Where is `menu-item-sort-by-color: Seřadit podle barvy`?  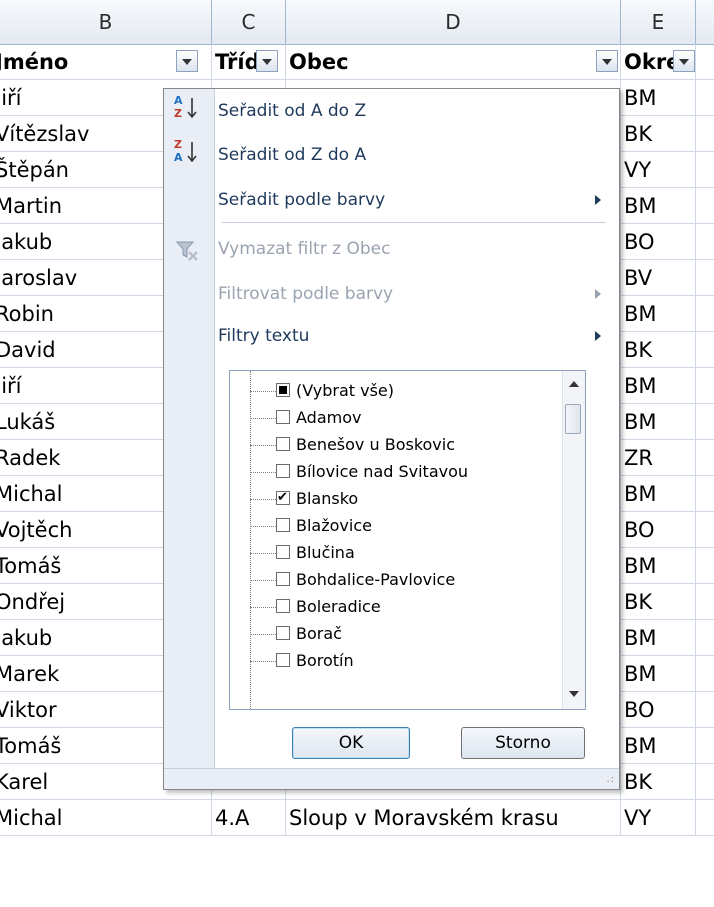
menu-item-sort-by-color: Seřadit podle barvy is located at coordinates (413, 200).